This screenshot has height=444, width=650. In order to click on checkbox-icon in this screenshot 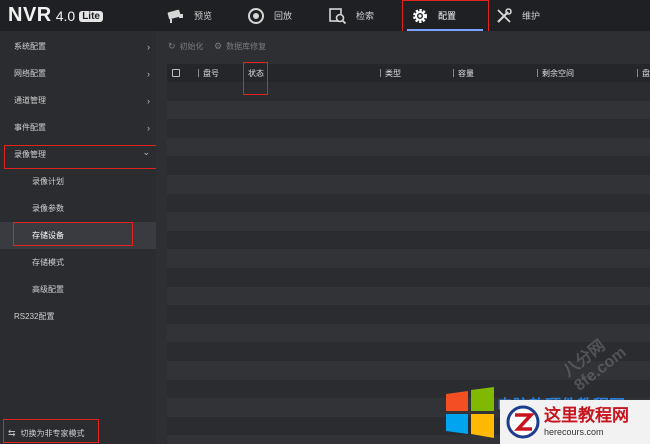, I will do `click(176, 73)`.